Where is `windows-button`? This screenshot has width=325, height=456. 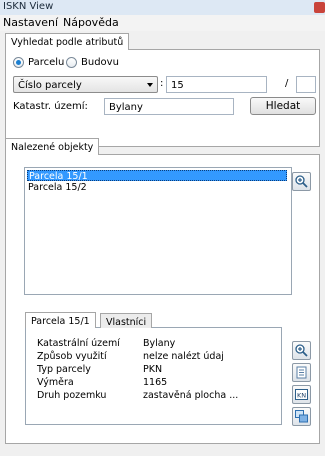
windows-button is located at coordinates (301, 416).